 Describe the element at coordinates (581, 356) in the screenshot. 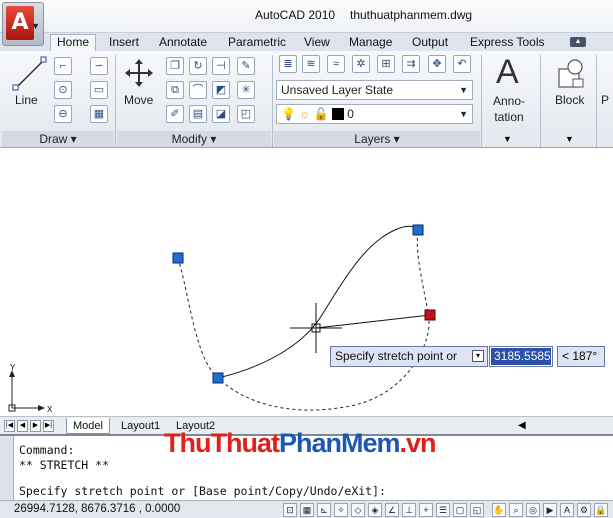

I see `dynamic-input-angle-field: < 187°` at that location.